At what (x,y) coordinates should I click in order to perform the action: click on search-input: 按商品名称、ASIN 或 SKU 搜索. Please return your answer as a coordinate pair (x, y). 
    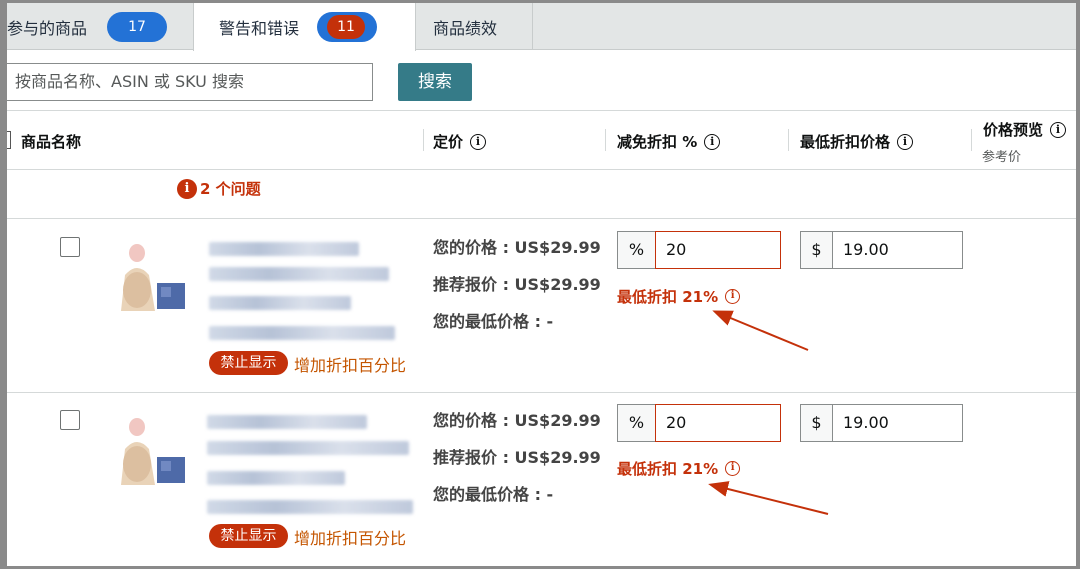
    Looking at the image, I should click on (190, 82).